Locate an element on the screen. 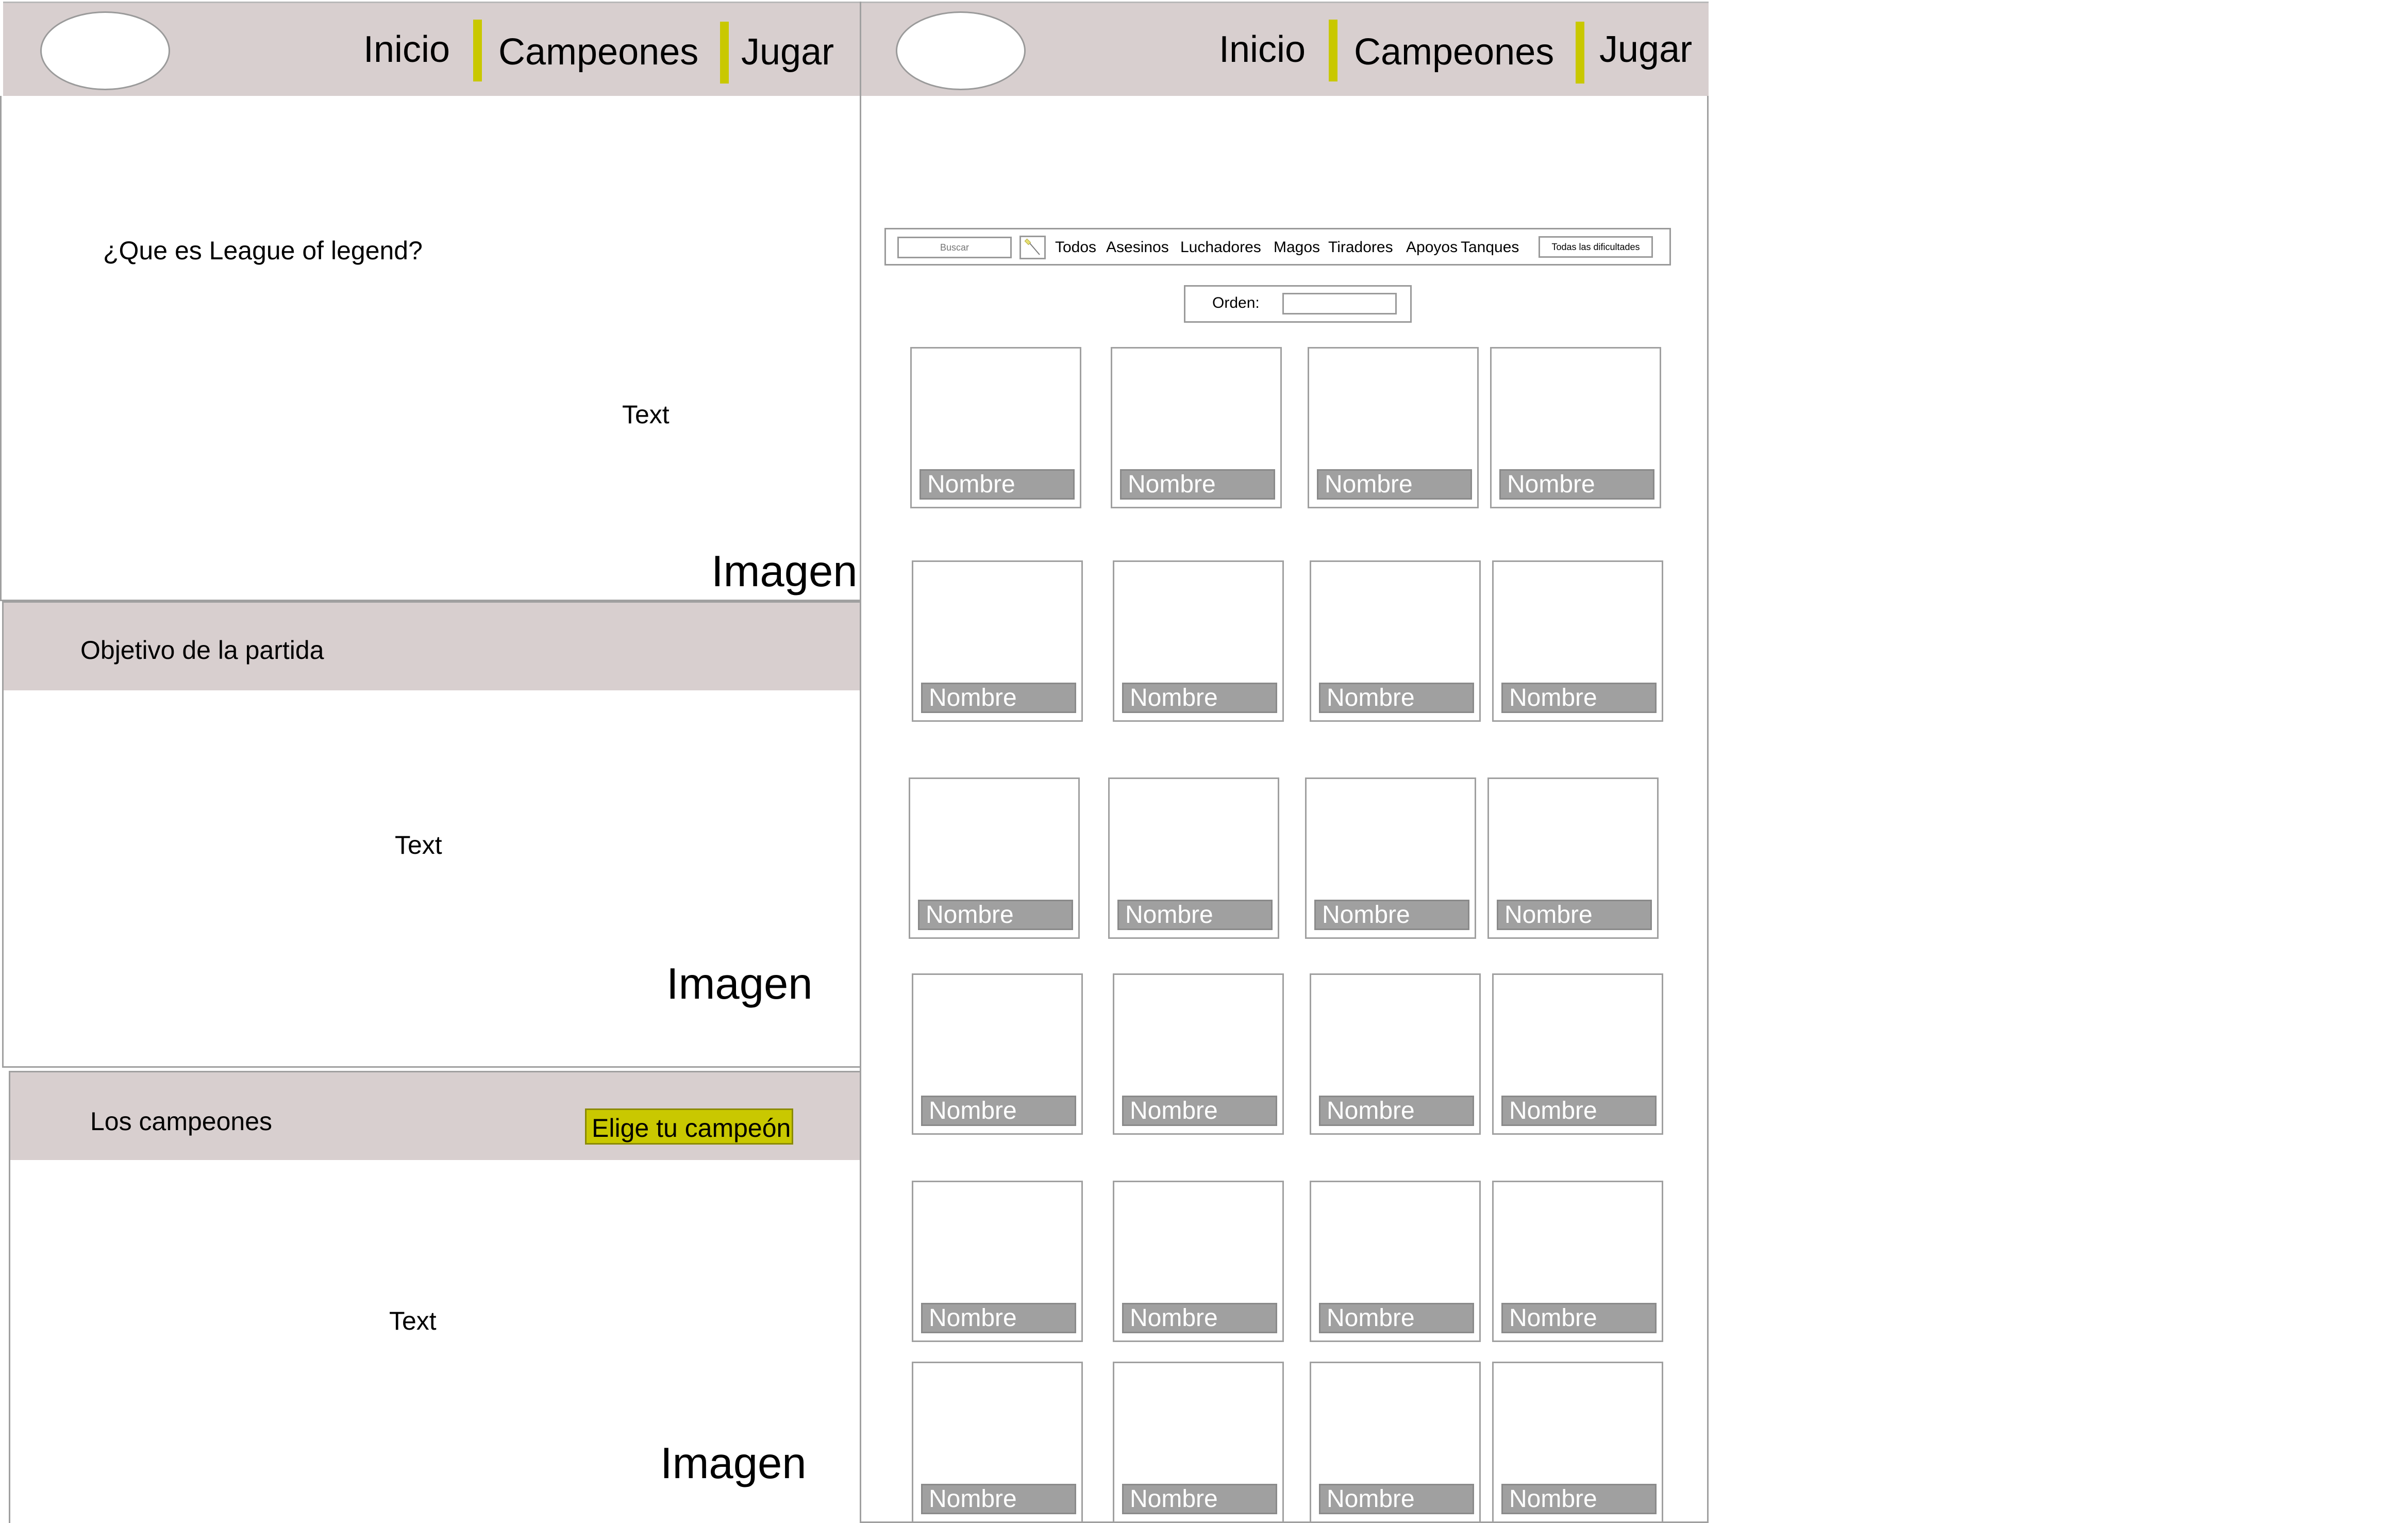 This screenshot has height=1523, width=2408. filter-asesinos: Asesinos is located at coordinates (1138, 247).